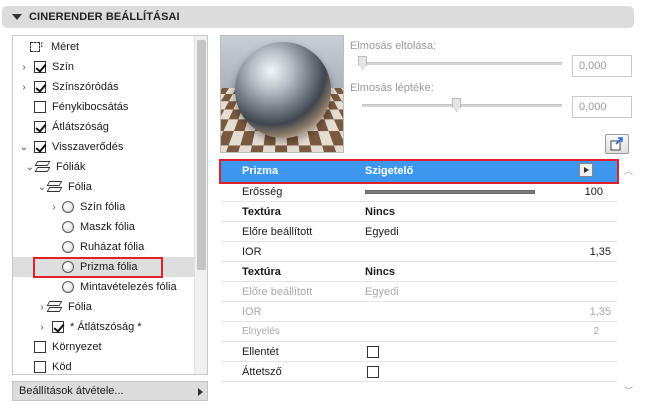 Image resolution: width=646 pixels, height=414 pixels. Describe the element at coordinates (628, 170) in the screenshot. I see `scroll-up-icon: ︿` at that location.